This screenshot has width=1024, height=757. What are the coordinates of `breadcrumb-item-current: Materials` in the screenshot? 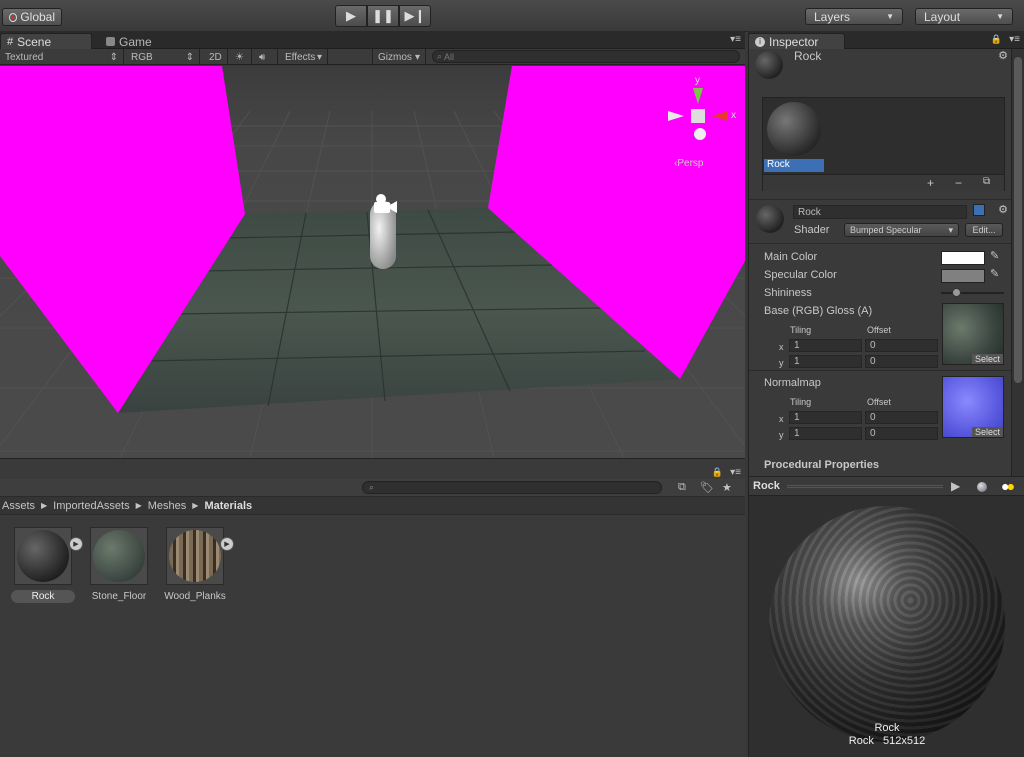 It's located at (228, 506).